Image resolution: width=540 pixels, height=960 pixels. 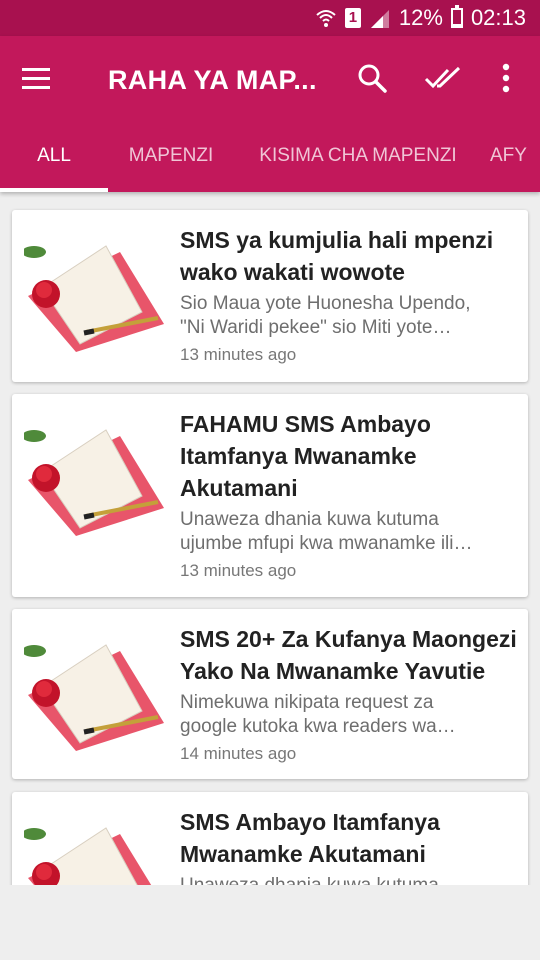 I want to click on tab-all: ALL, so click(x=54, y=162).